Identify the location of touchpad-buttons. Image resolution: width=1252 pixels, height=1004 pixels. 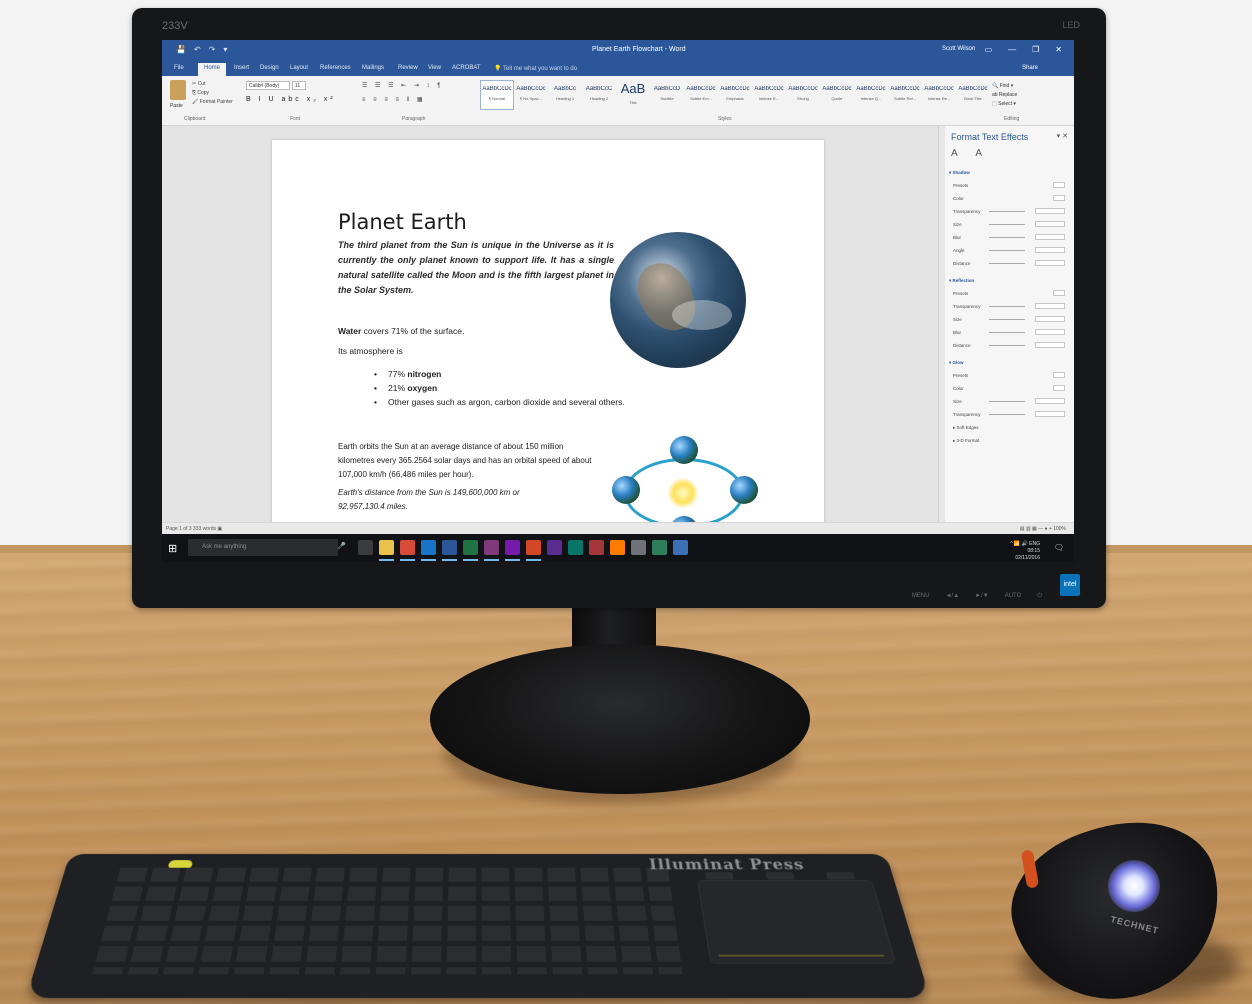
(802, 960).